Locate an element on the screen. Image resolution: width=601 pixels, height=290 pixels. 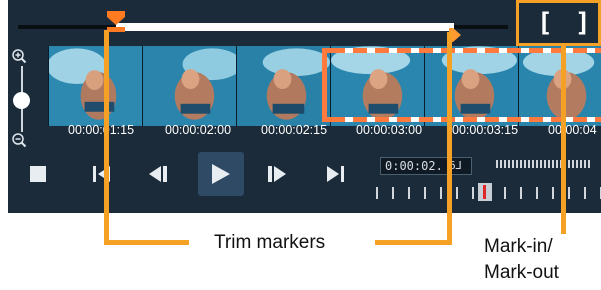
shuttle-slider is located at coordinates (544, 164).